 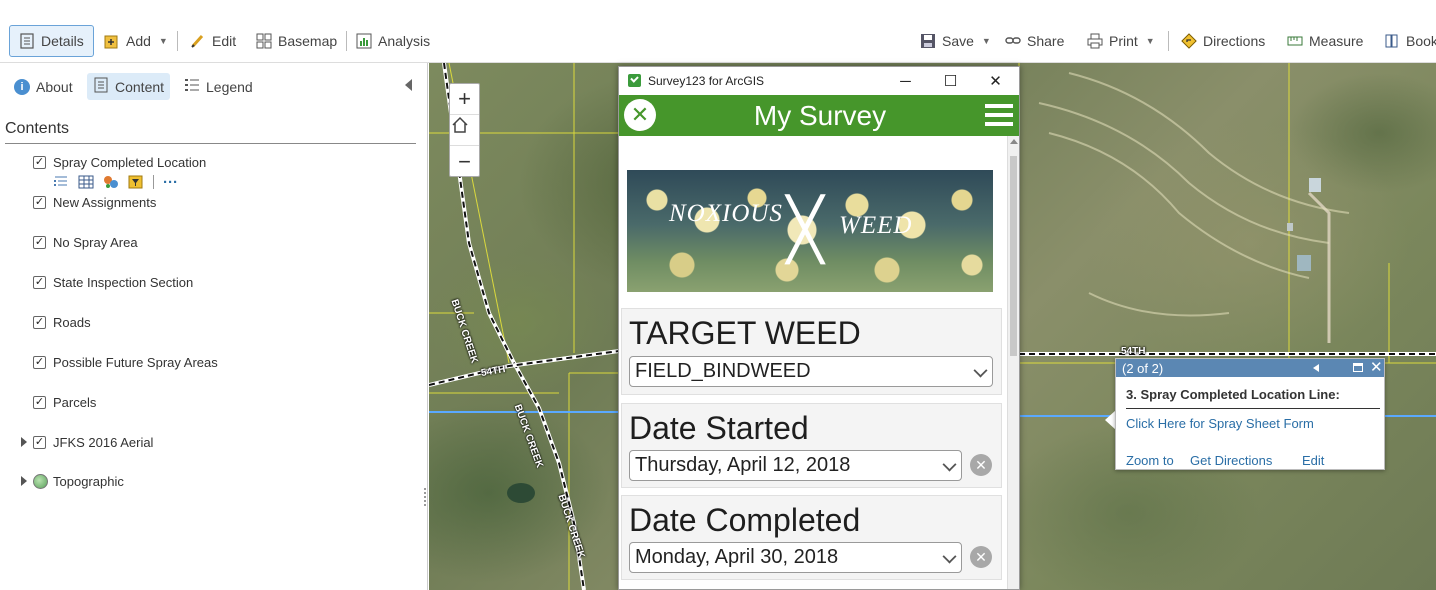 What do you see at coordinates (210, 282) in the screenshot?
I see `layer-state-inspection-section: ✓ State Inspection Section` at bounding box center [210, 282].